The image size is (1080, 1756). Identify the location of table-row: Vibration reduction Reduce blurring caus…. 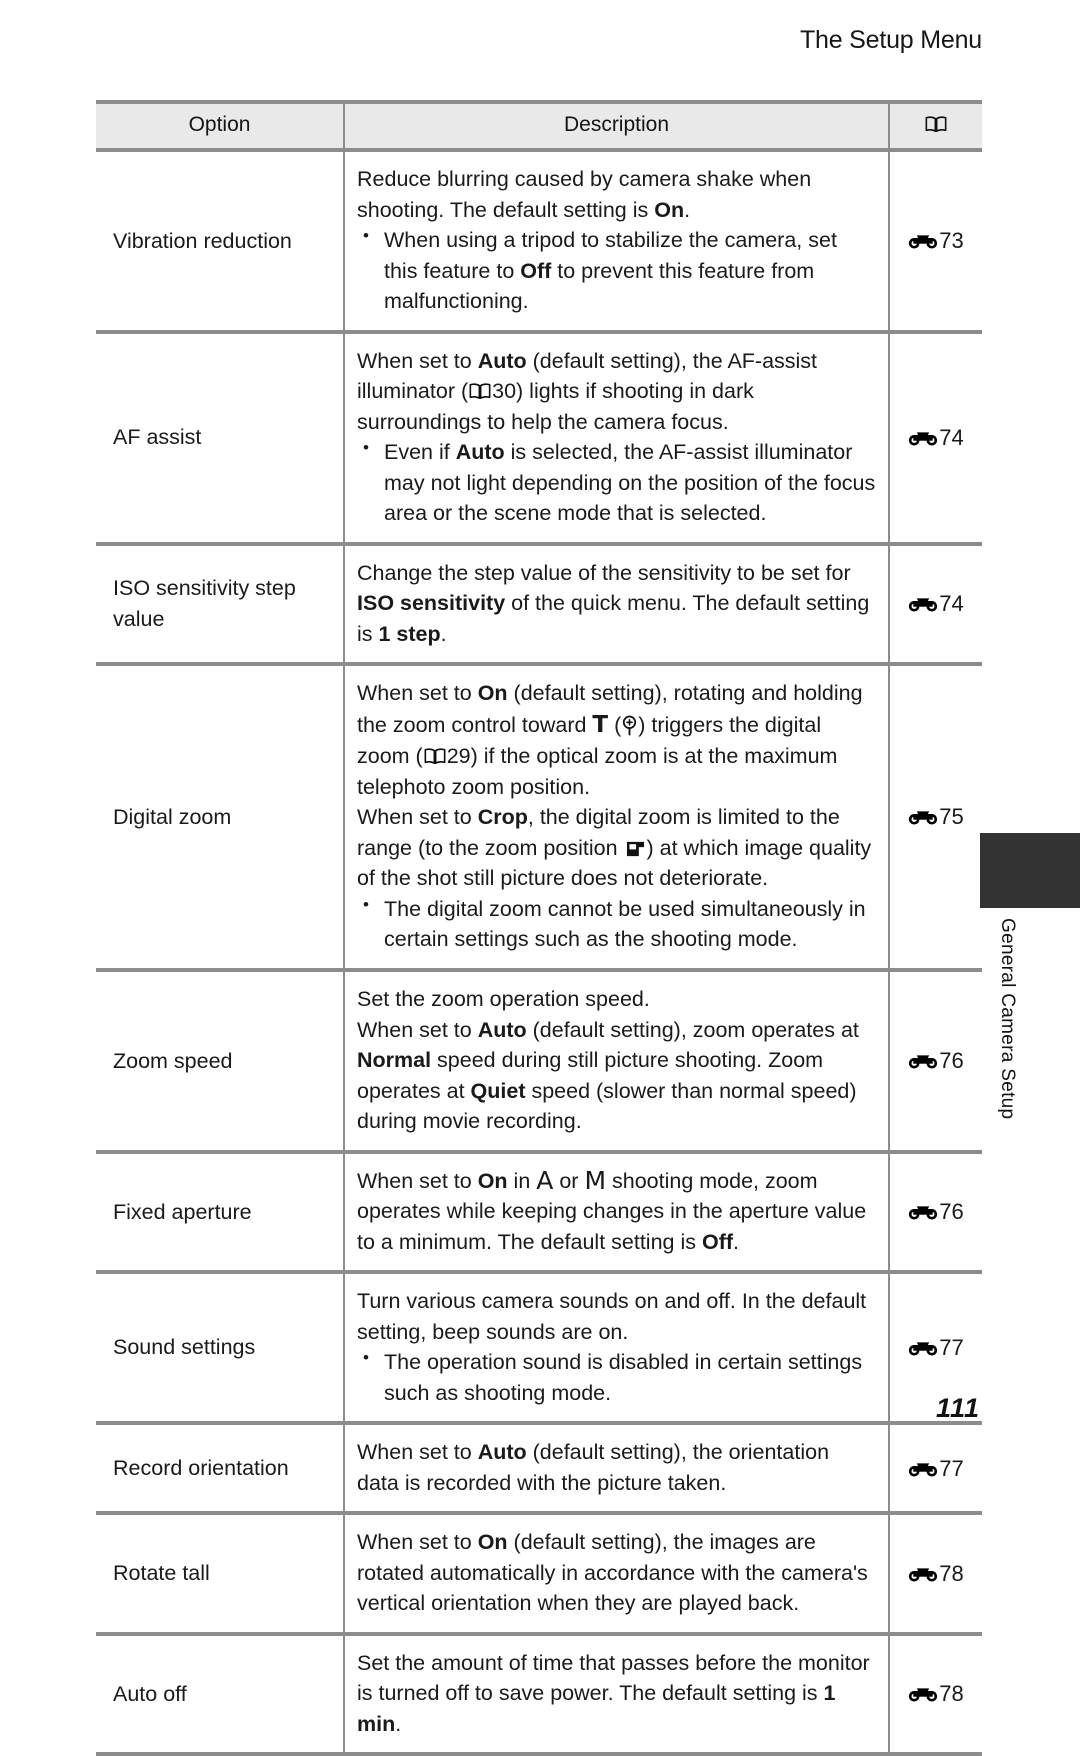
(539, 242).